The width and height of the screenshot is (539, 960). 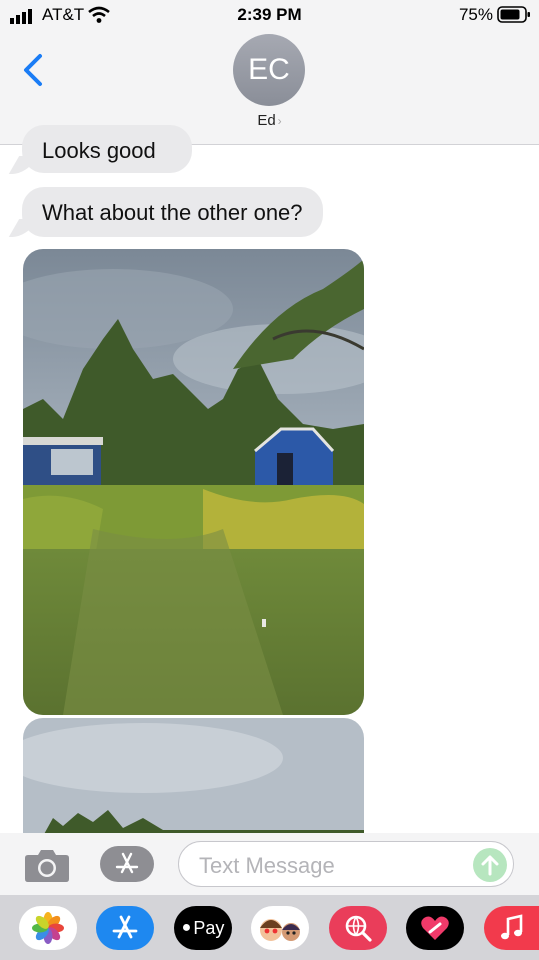 I want to click on memoji-icon, so click(x=280, y=930).